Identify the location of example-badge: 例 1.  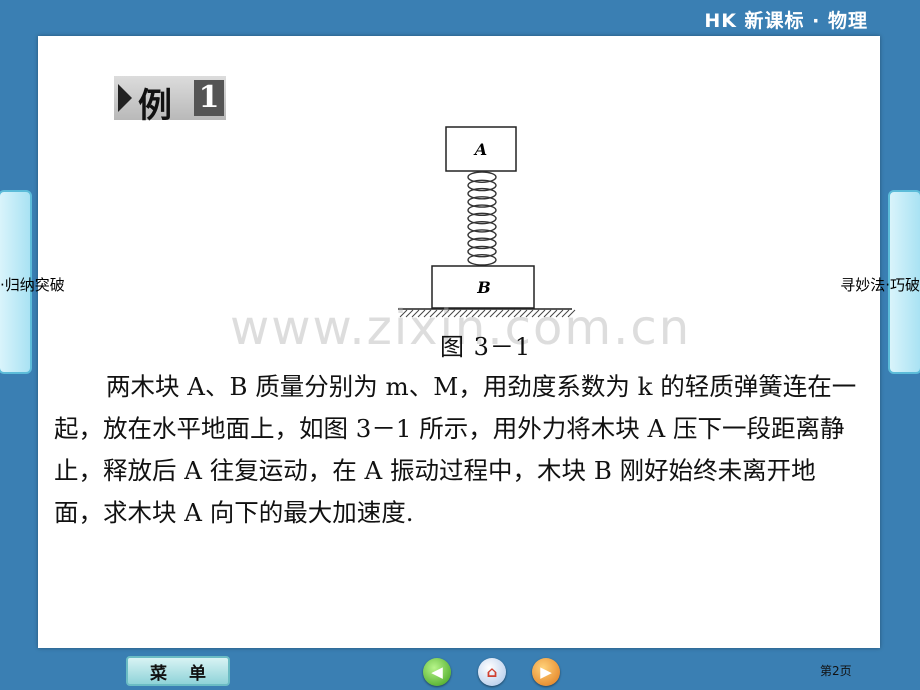
(170, 101).